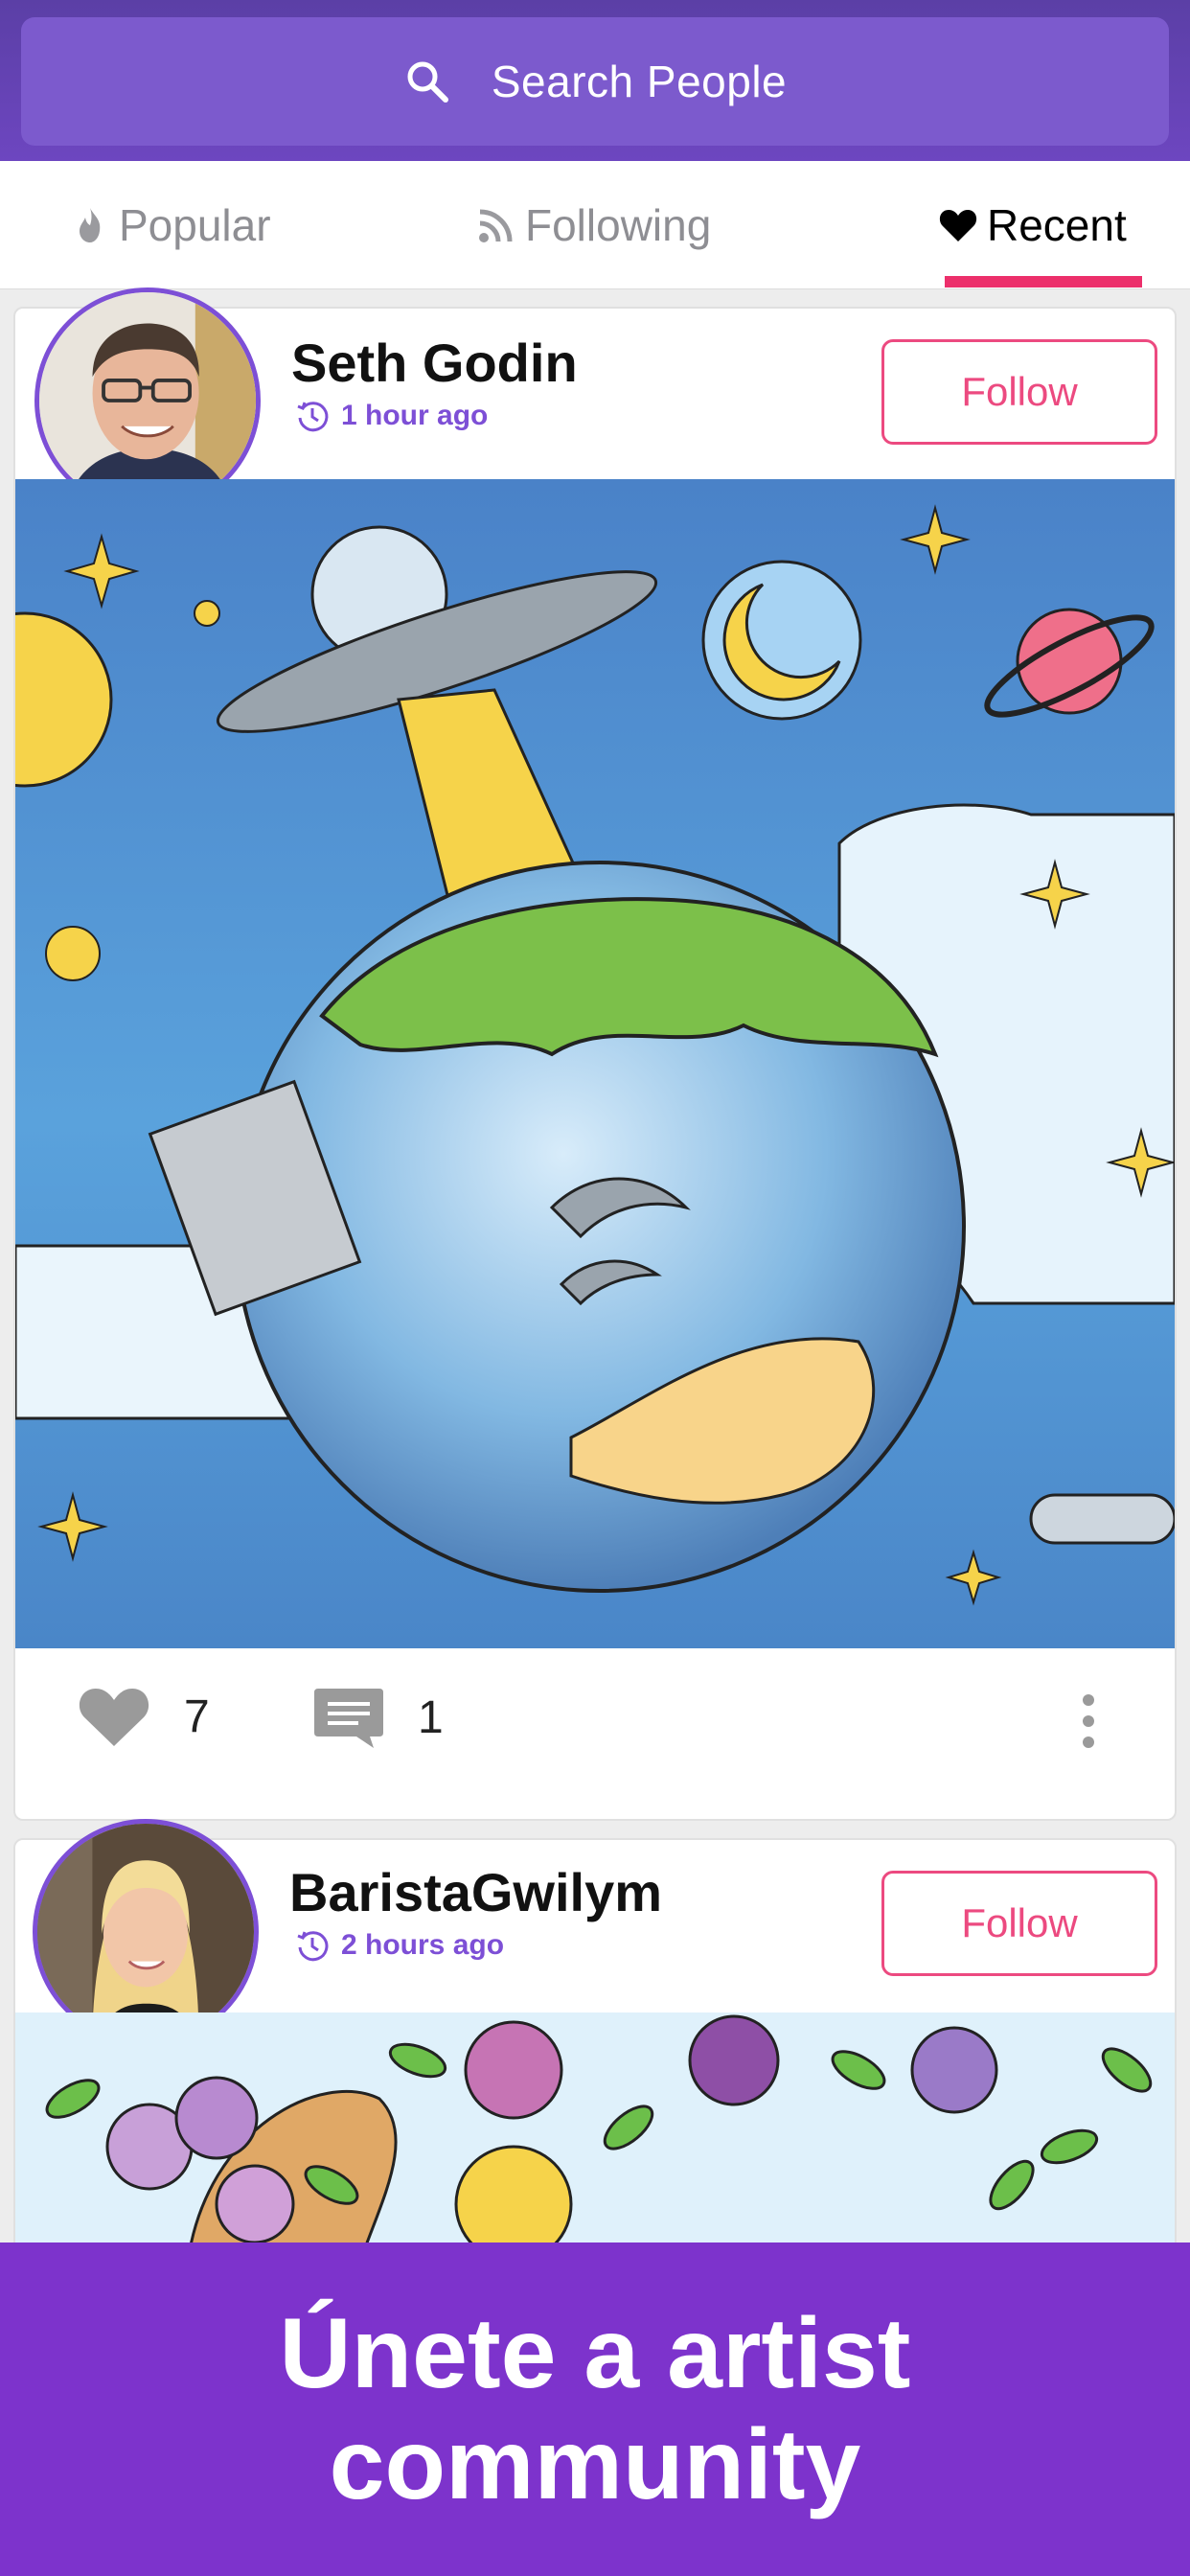  I want to click on comment-count: 1, so click(431, 1717).